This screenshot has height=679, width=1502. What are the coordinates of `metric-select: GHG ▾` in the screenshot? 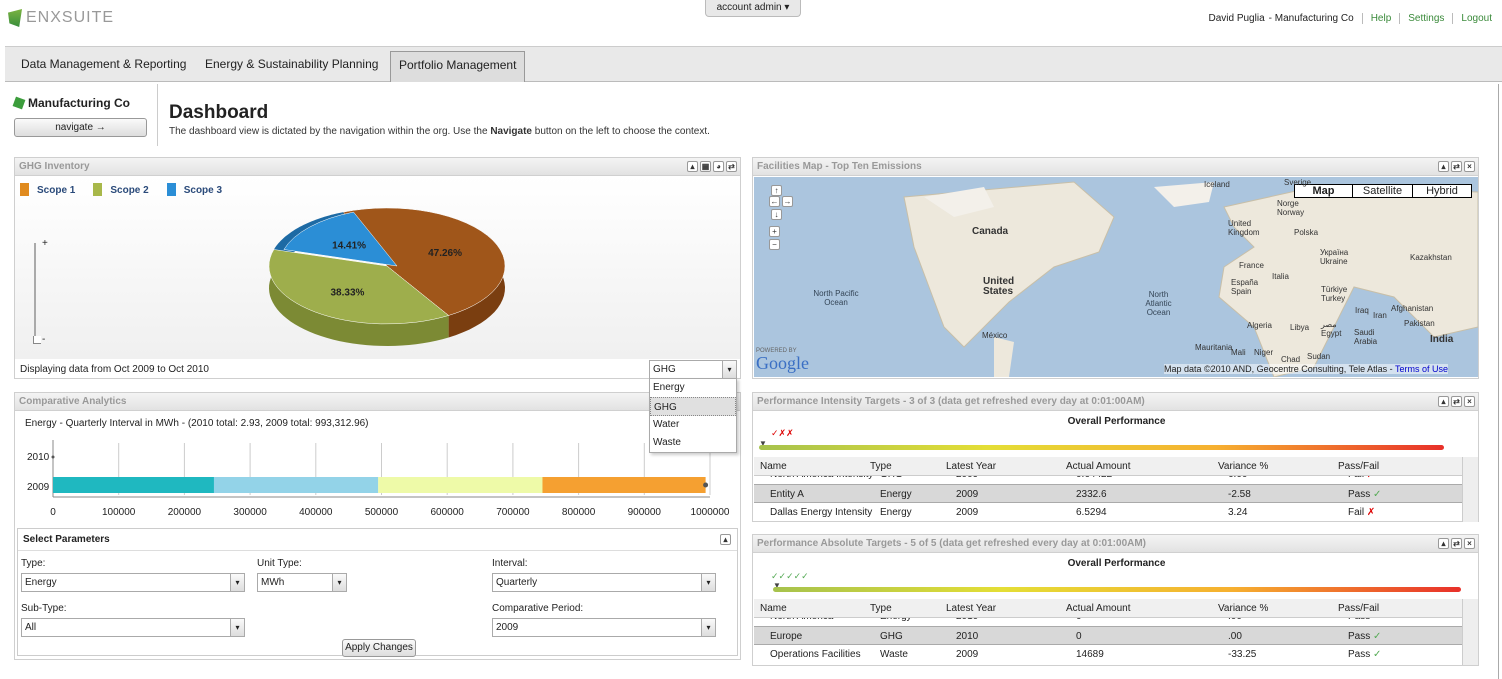 It's located at (693, 369).